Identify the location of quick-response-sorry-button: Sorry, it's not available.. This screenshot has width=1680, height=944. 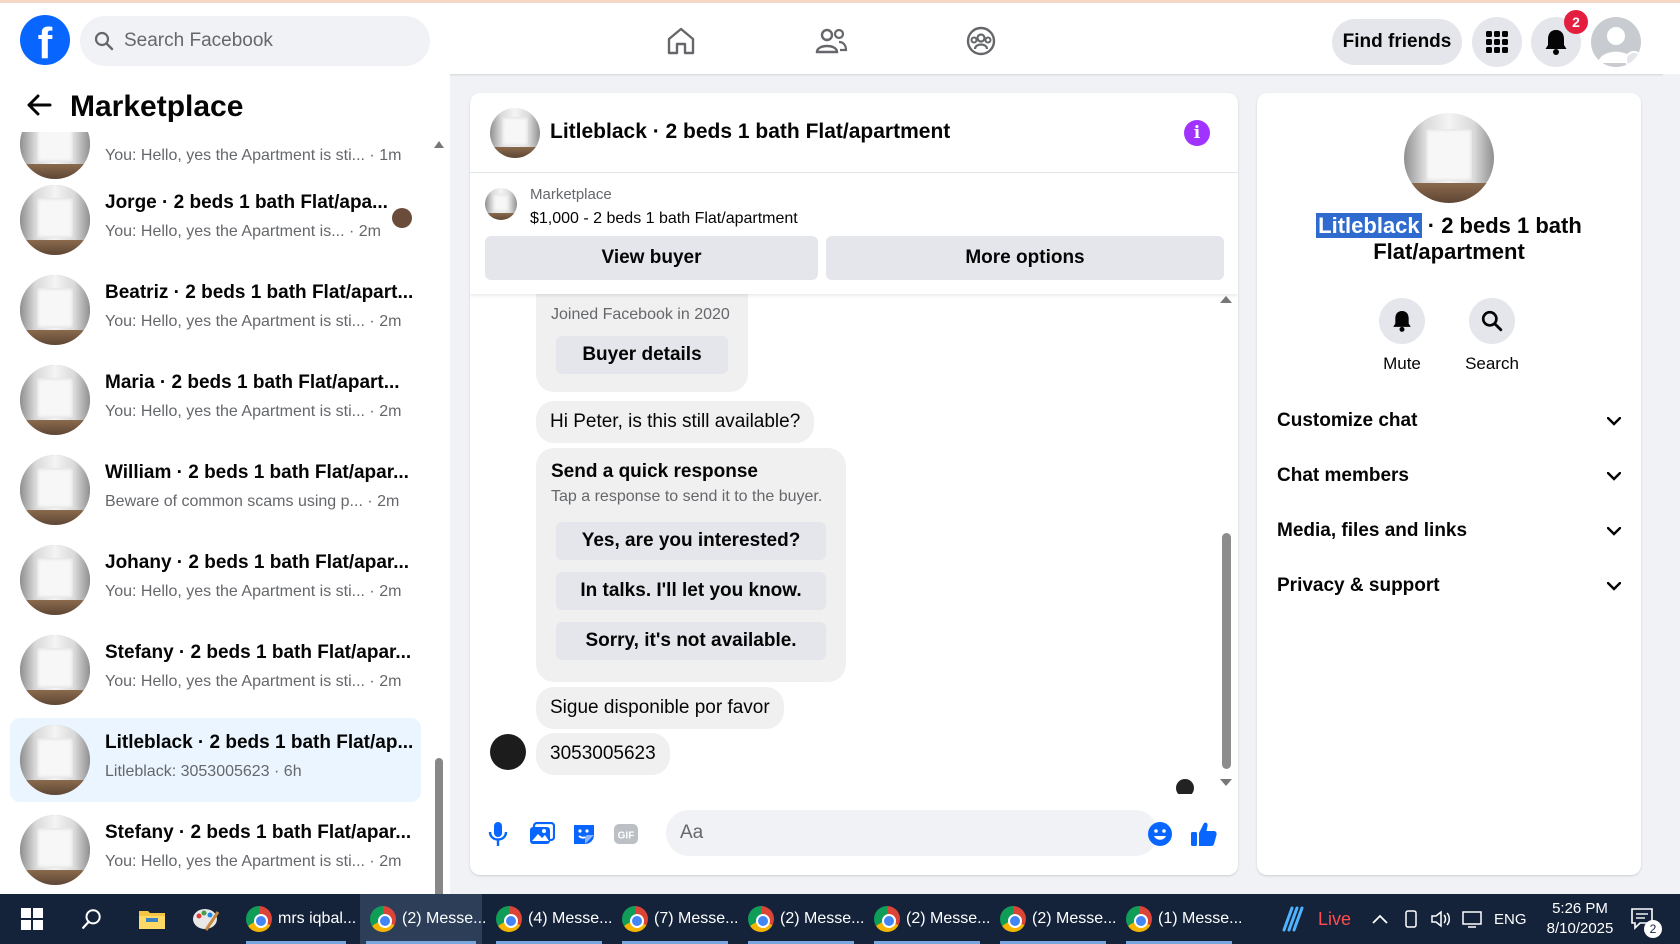
(691, 641).